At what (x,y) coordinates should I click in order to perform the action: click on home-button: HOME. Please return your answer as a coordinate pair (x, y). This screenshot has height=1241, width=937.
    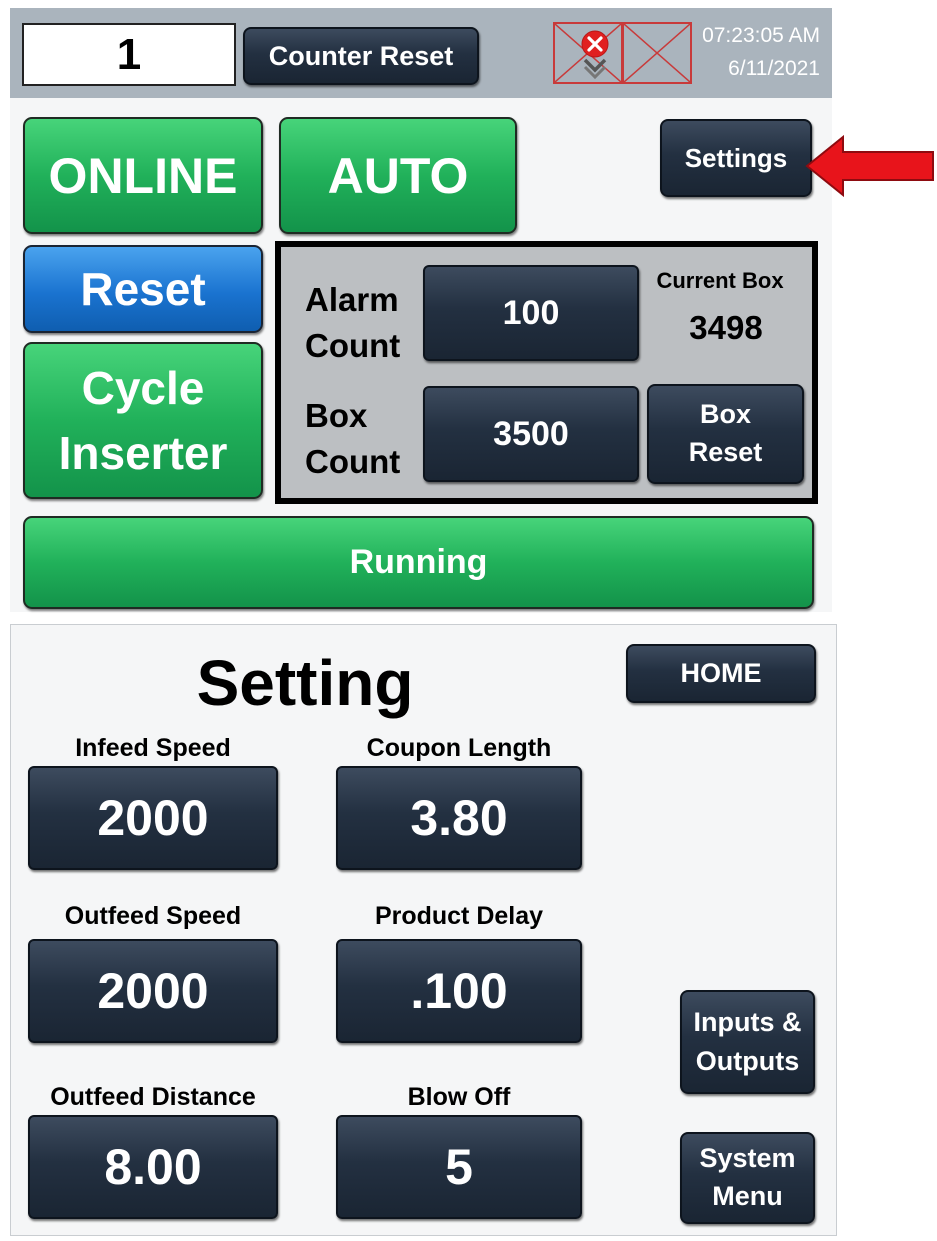
    Looking at the image, I should click on (721, 673).